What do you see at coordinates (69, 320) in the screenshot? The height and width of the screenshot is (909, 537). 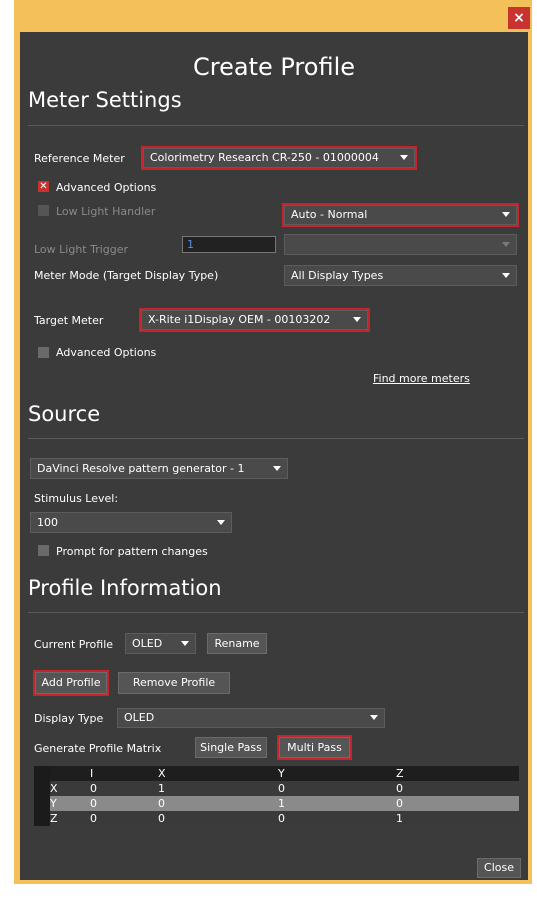 I see `target-meter-label: Target Meter` at bounding box center [69, 320].